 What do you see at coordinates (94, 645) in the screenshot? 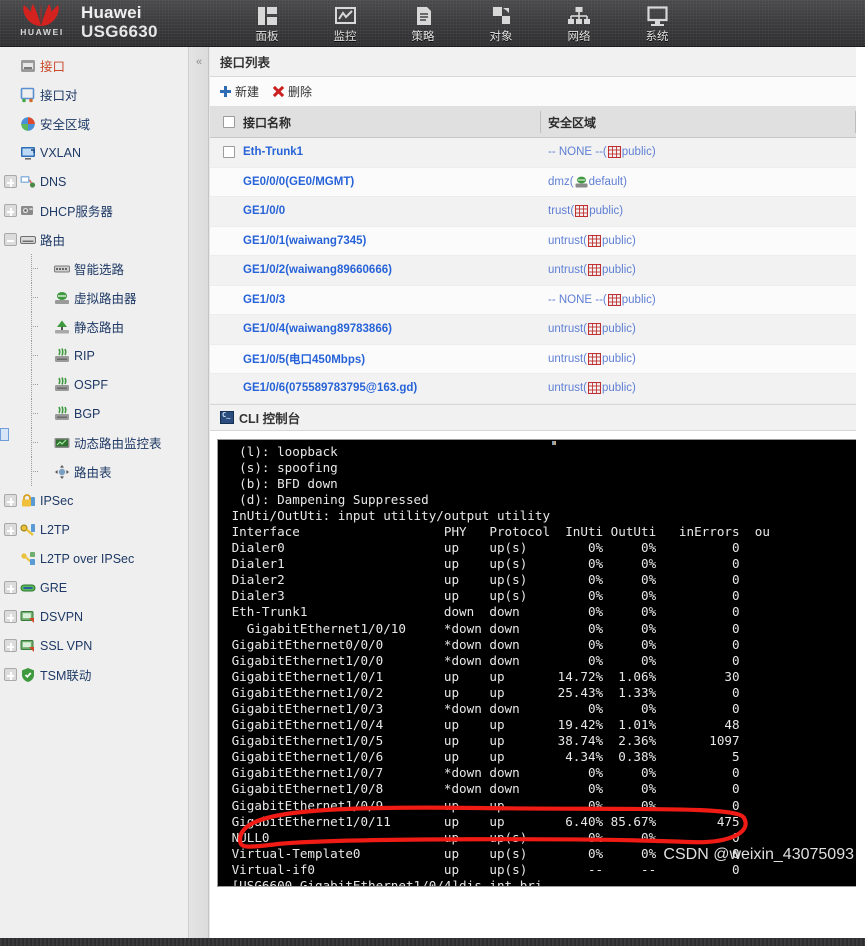
I see `sidebar-item-ssl-vpn: SSL VPN` at bounding box center [94, 645].